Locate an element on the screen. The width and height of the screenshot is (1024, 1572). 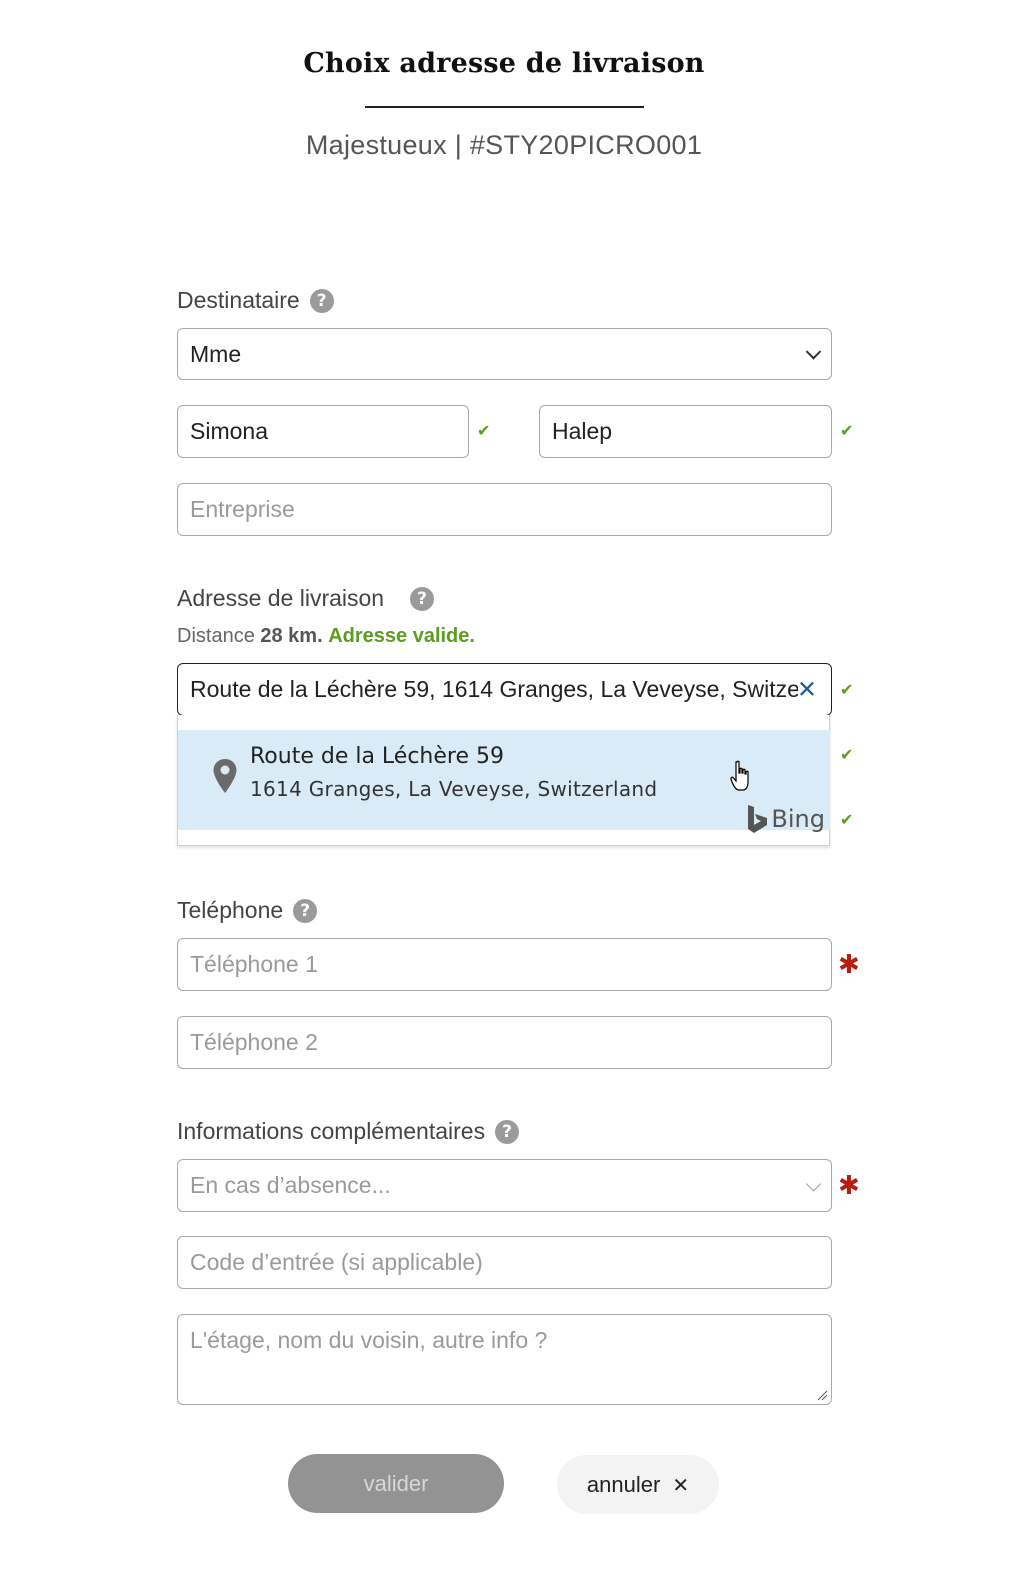
address-status: Adresse valide. is located at coordinates (401, 636).